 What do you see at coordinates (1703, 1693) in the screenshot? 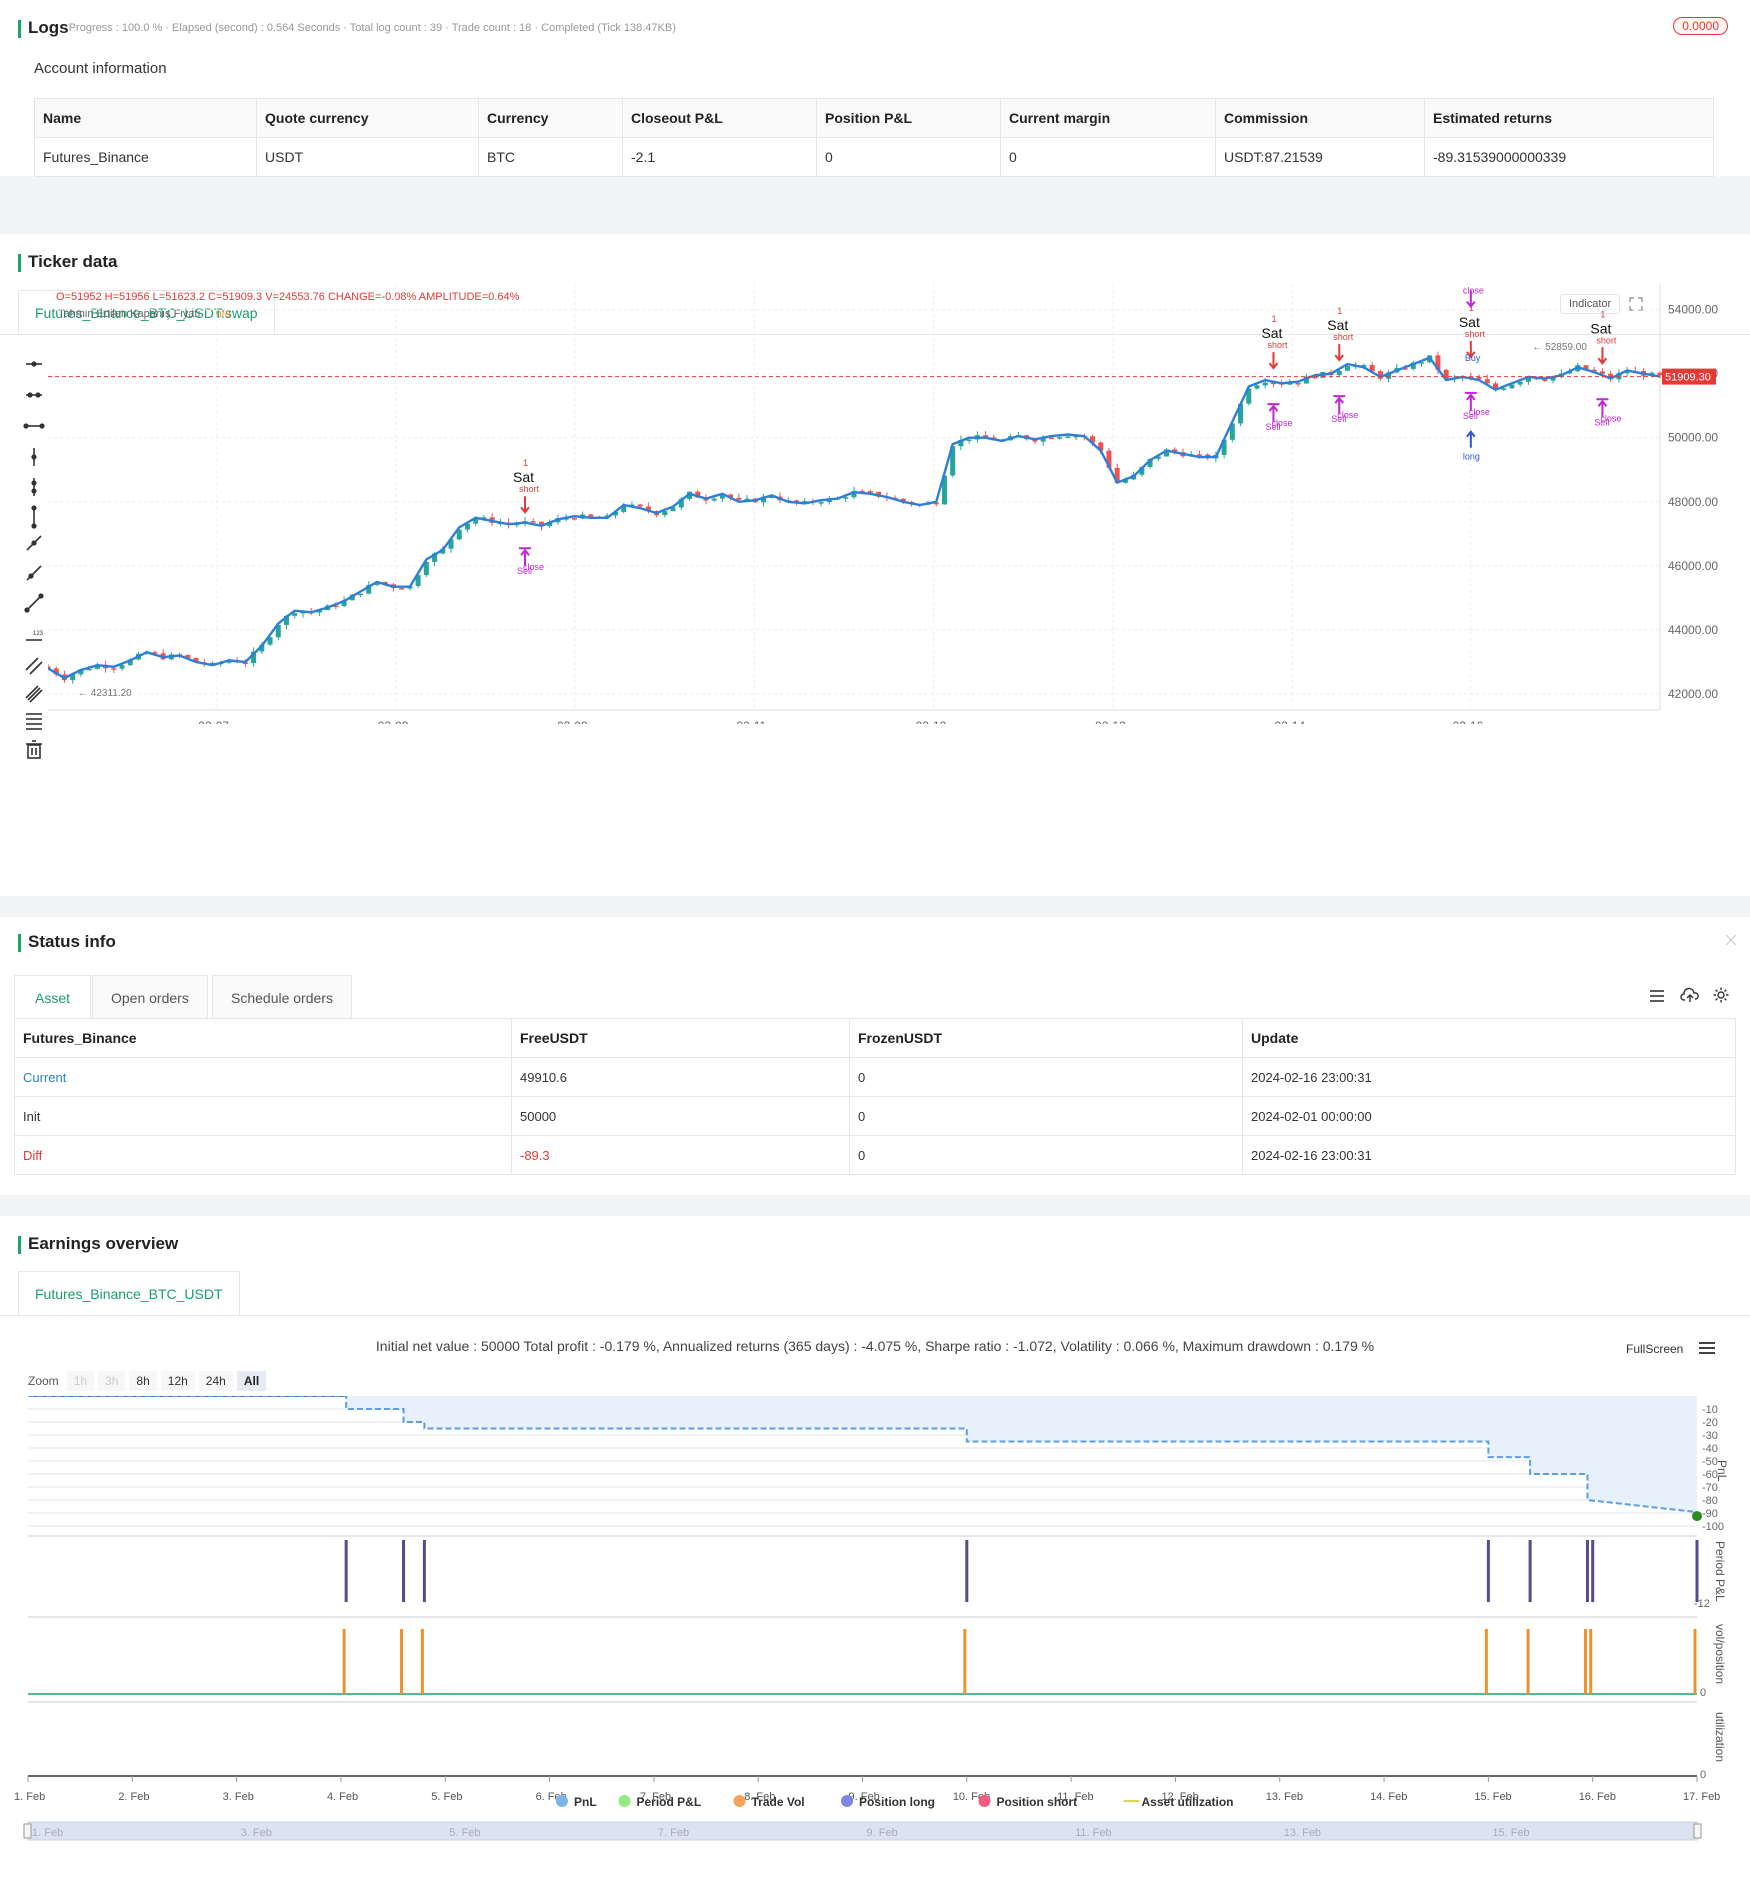
I see `vol-tick-label: 0` at bounding box center [1703, 1693].